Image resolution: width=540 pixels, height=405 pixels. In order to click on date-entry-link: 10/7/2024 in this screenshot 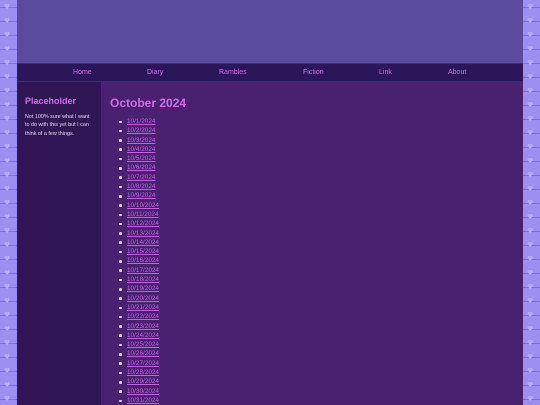, I will do `click(141, 177)`.